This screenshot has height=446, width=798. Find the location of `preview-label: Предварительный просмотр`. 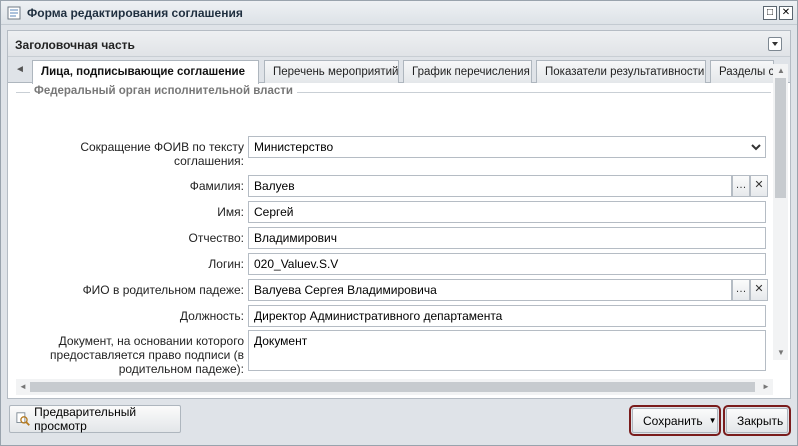

preview-label: Предварительный просмотр is located at coordinates (85, 419).